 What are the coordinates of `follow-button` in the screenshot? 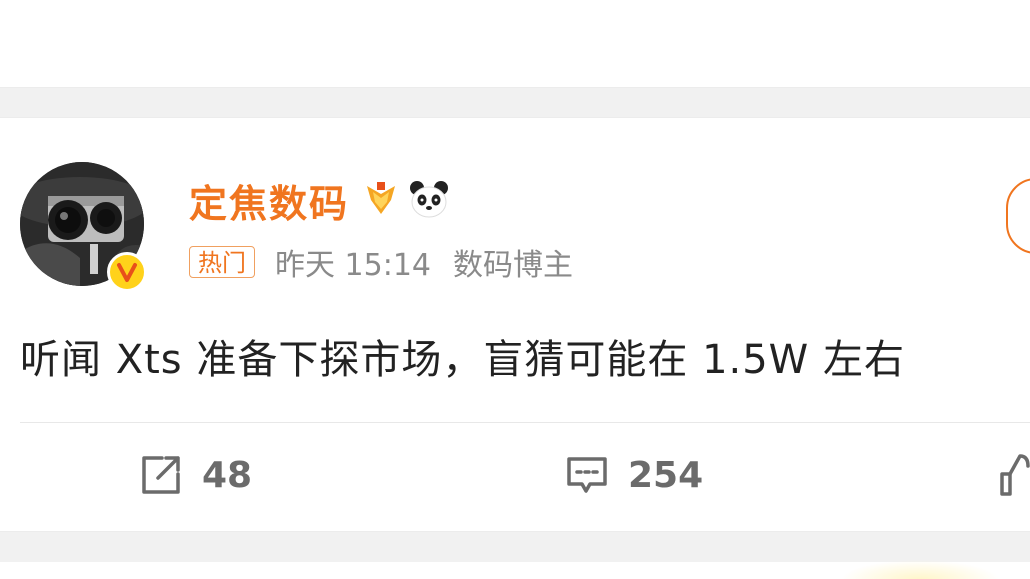 It's located at (1018, 216).